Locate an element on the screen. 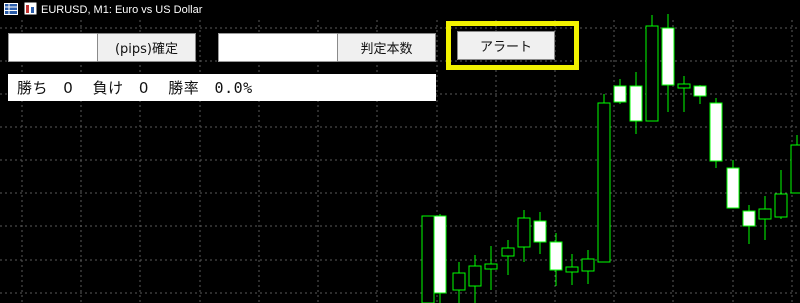 This screenshot has height=303, width=800. stats-panel: 勝ち 0 負け 0 勝率 0.0% is located at coordinates (222, 87).